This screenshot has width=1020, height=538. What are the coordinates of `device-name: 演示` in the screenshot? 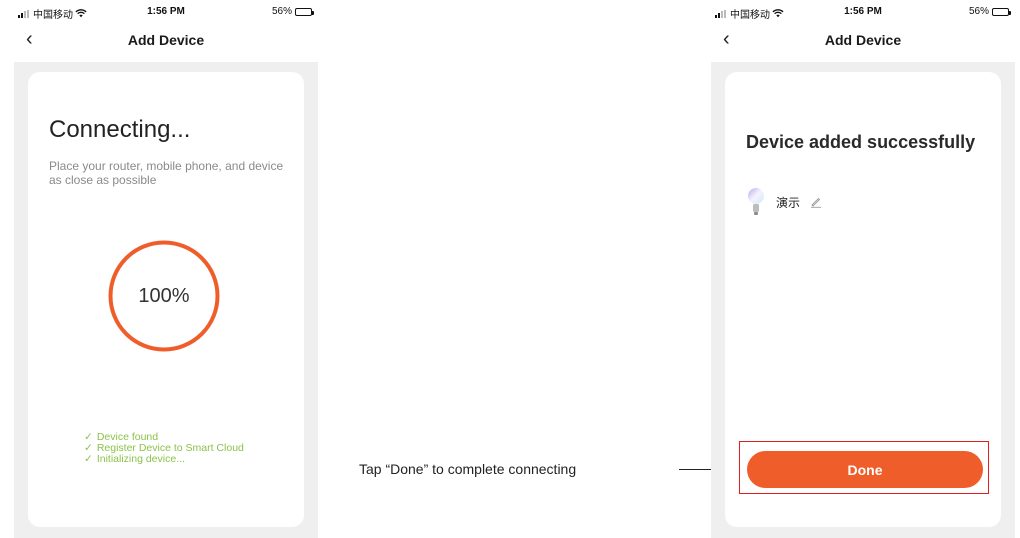 It's located at (788, 202).